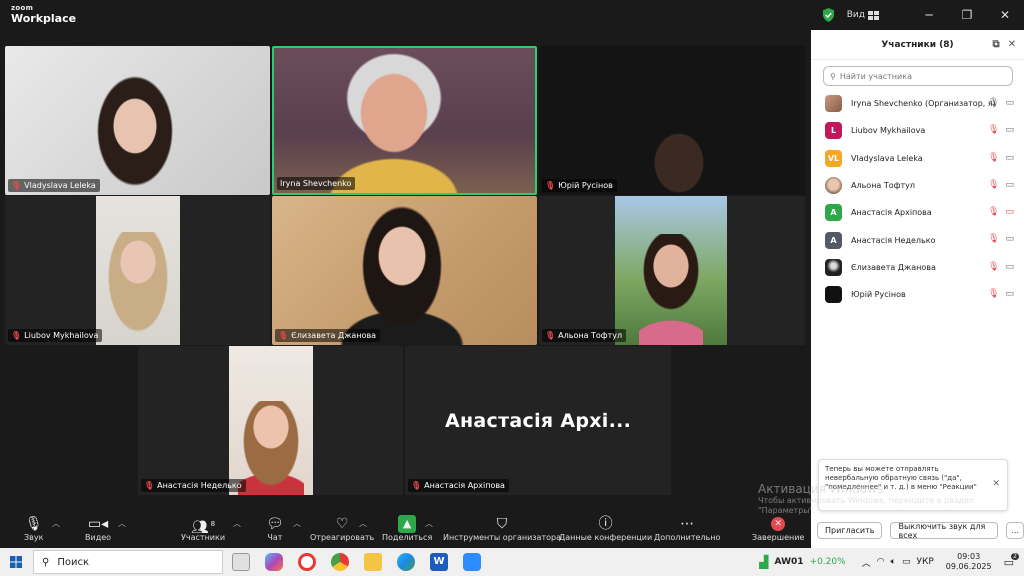  What do you see at coordinates (316, 183) in the screenshot?
I see `tile-name: Iryna Shevchenko` at bounding box center [316, 183].